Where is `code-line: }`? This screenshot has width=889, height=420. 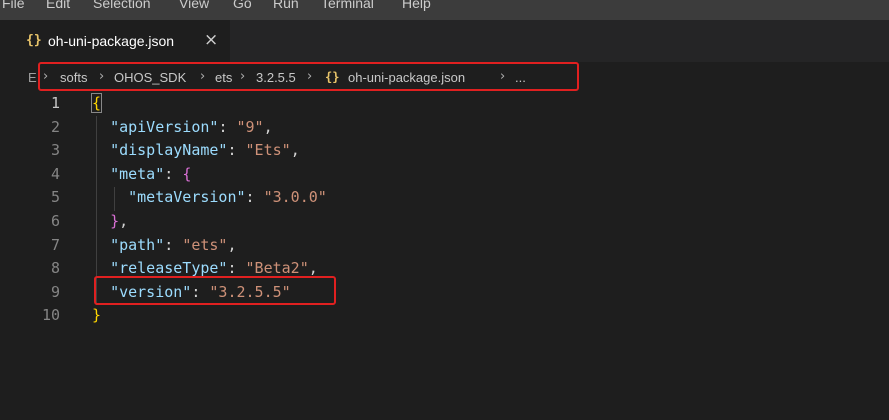
code-line: } is located at coordinates (96, 316).